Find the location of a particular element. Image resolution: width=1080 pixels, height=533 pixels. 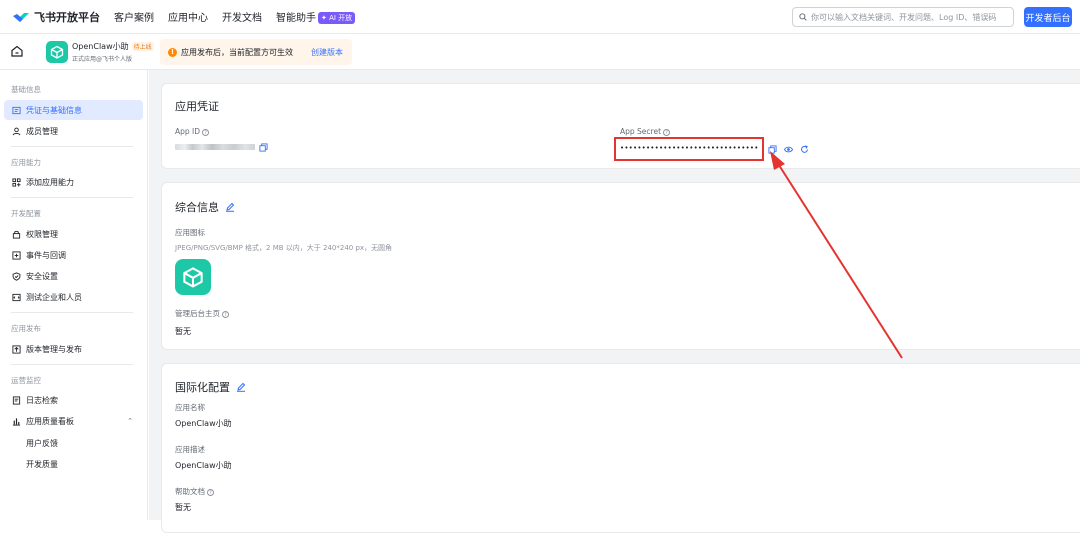

sidebar-group-capability: 应用能力 is located at coordinates (26, 162).